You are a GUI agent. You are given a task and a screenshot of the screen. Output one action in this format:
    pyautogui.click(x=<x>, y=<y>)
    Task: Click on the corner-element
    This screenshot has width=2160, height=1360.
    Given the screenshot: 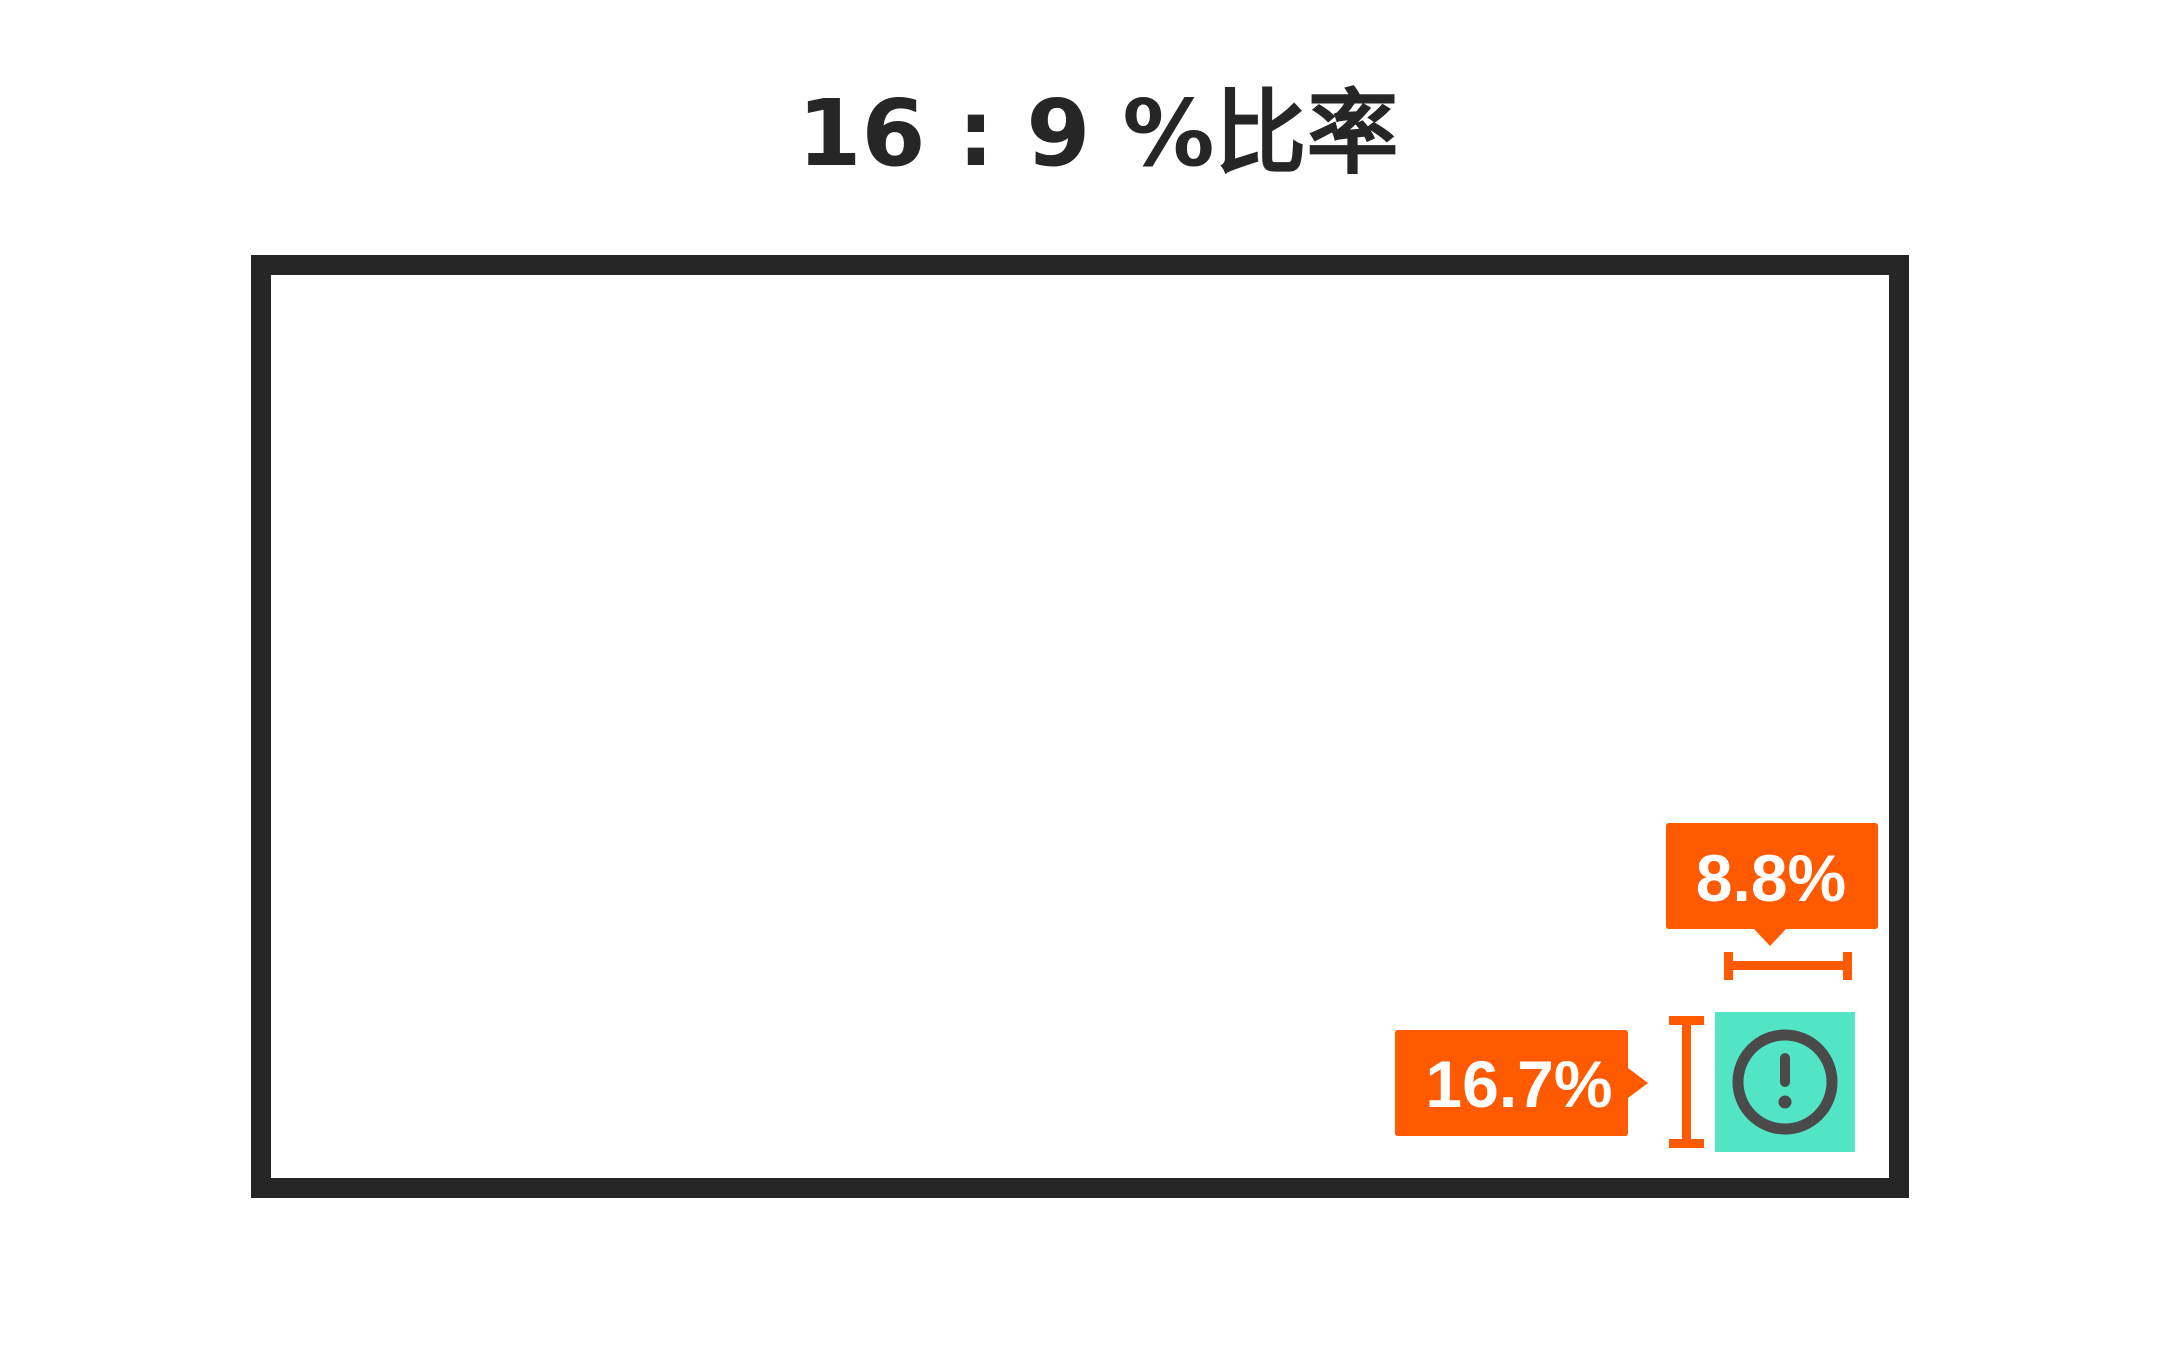 What is the action you would take?
    pyautogui.click(x=1785, y=1082)
    